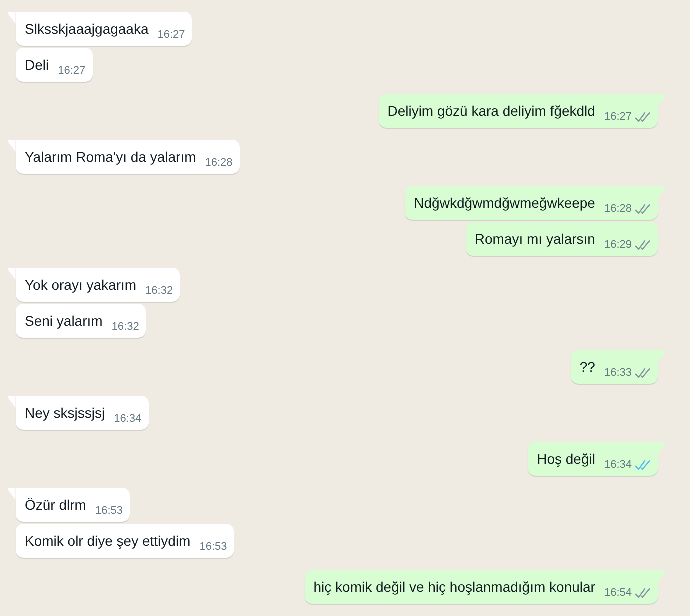  What do you see at coordinates (108, 541) in the screenshot?
I see `message-text: Komik olr diye şey ettiydim` at bounding box center [108, 541].